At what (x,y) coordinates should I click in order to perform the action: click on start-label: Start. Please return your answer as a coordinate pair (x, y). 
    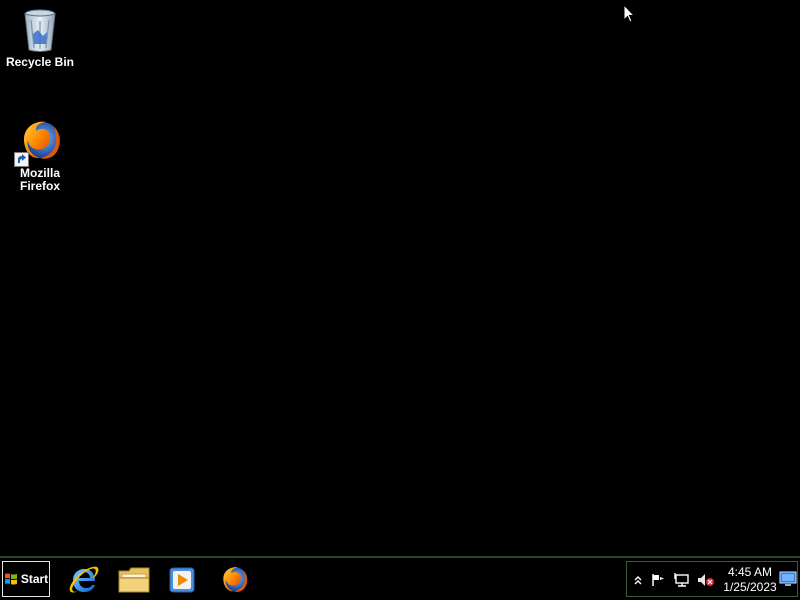
    Looking at the image, I should click on (34, 579).